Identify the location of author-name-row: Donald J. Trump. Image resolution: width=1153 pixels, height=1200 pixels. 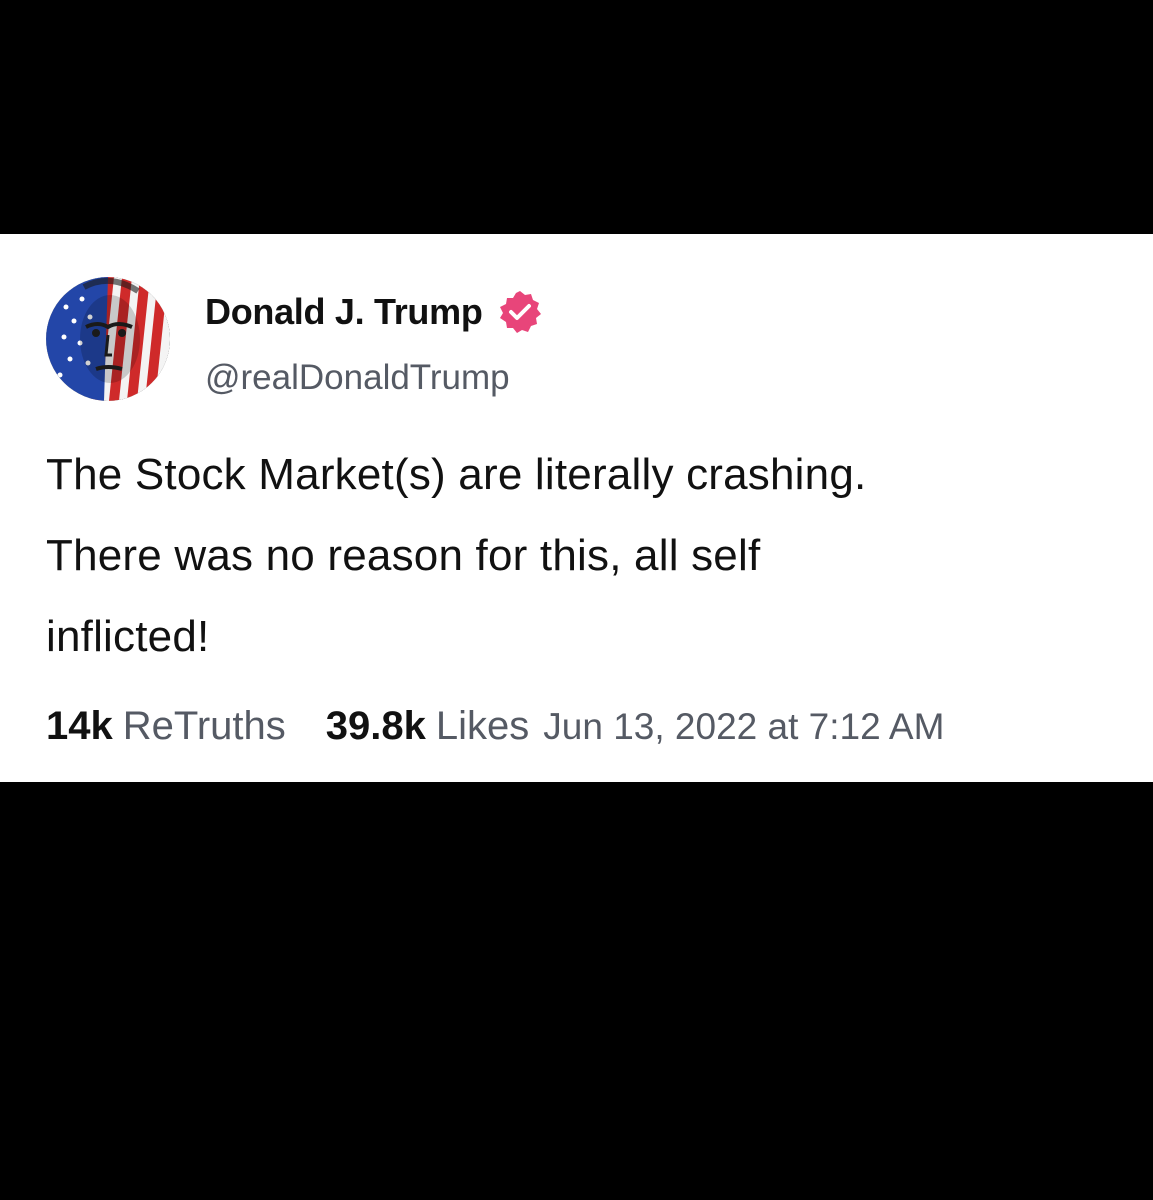
(374, 312).